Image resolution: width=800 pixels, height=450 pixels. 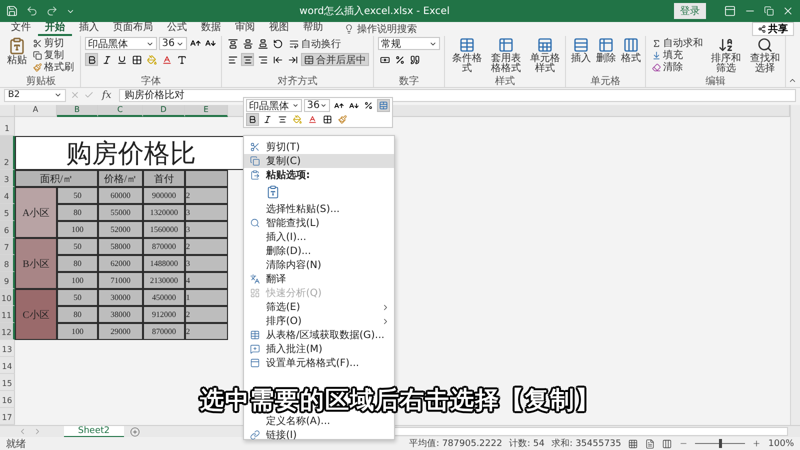 What do you see at coordinates (53, 43) in the screenshot?
I see `cut-button: 剪切` at bounding box center [53, 43].